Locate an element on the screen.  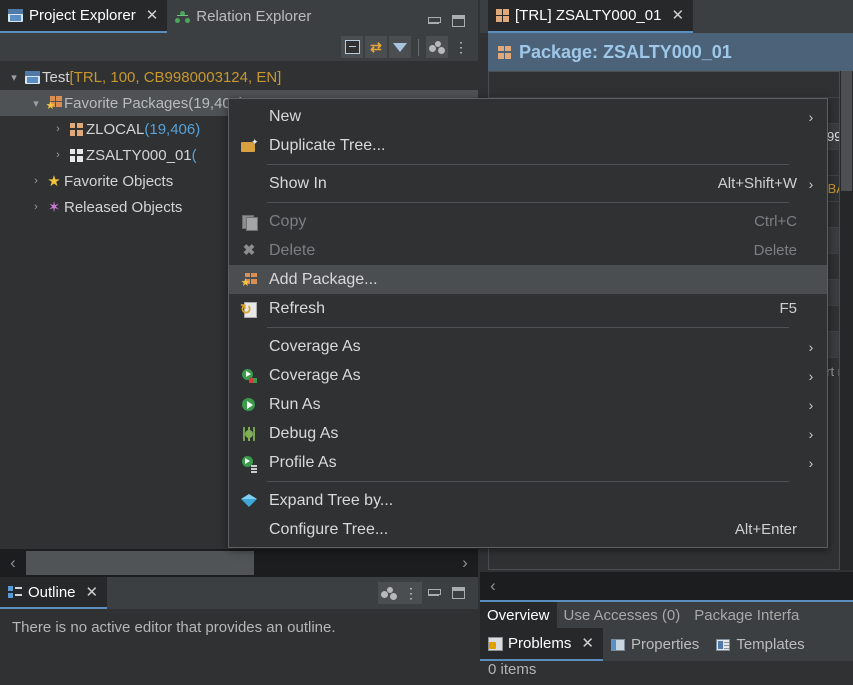
menu-item-show-in: Show In Alt+Shift+W › is located at coordinates (528, 183).